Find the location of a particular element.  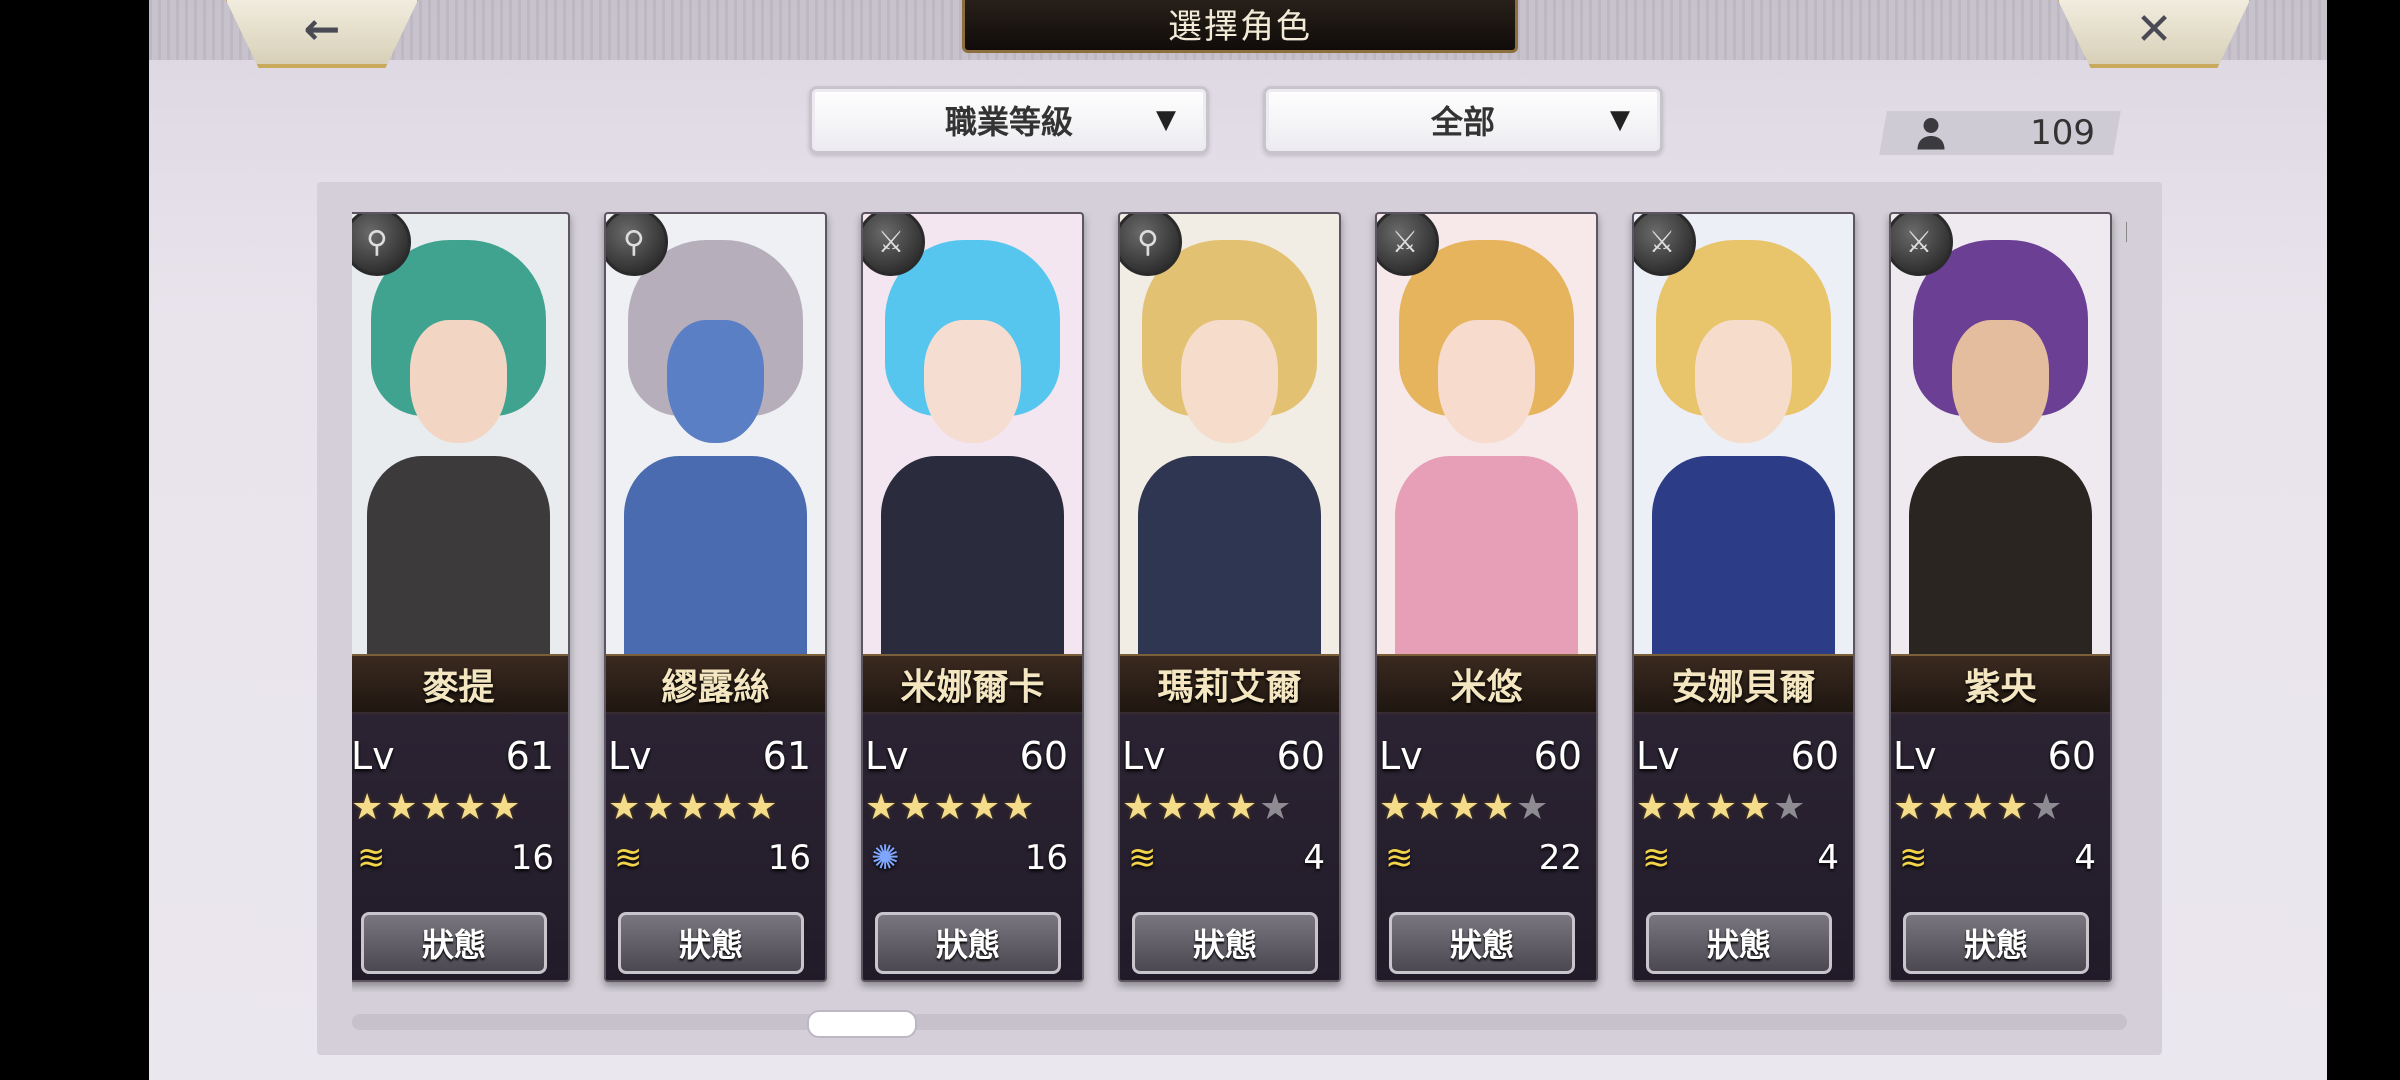

swirl-element-icon: ✺ is located at coordinates (885, 858).